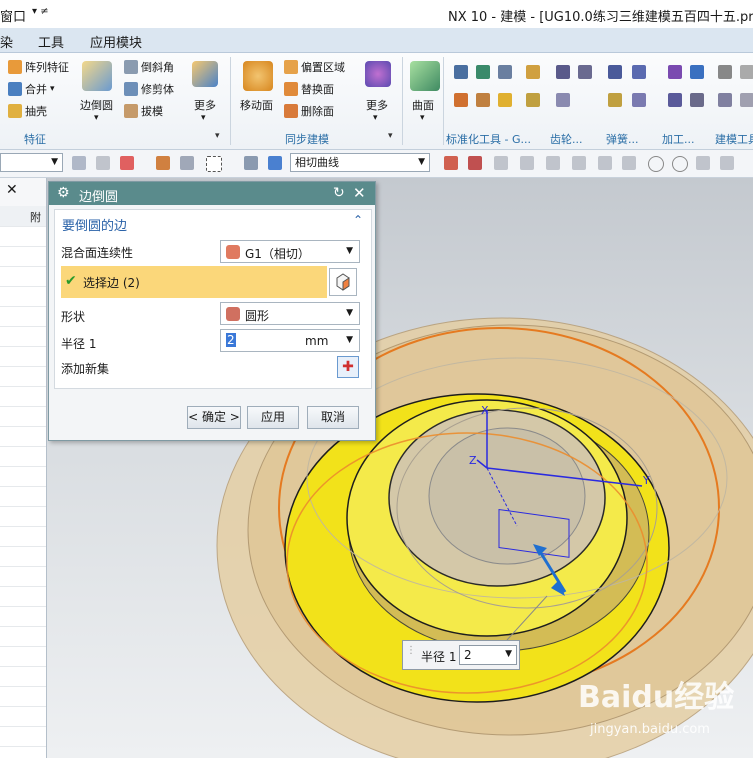 The image size is (753, 758). Describe the element at coordinates (127, 163) in the screenshot. I see `snap-point-icon` at that location.